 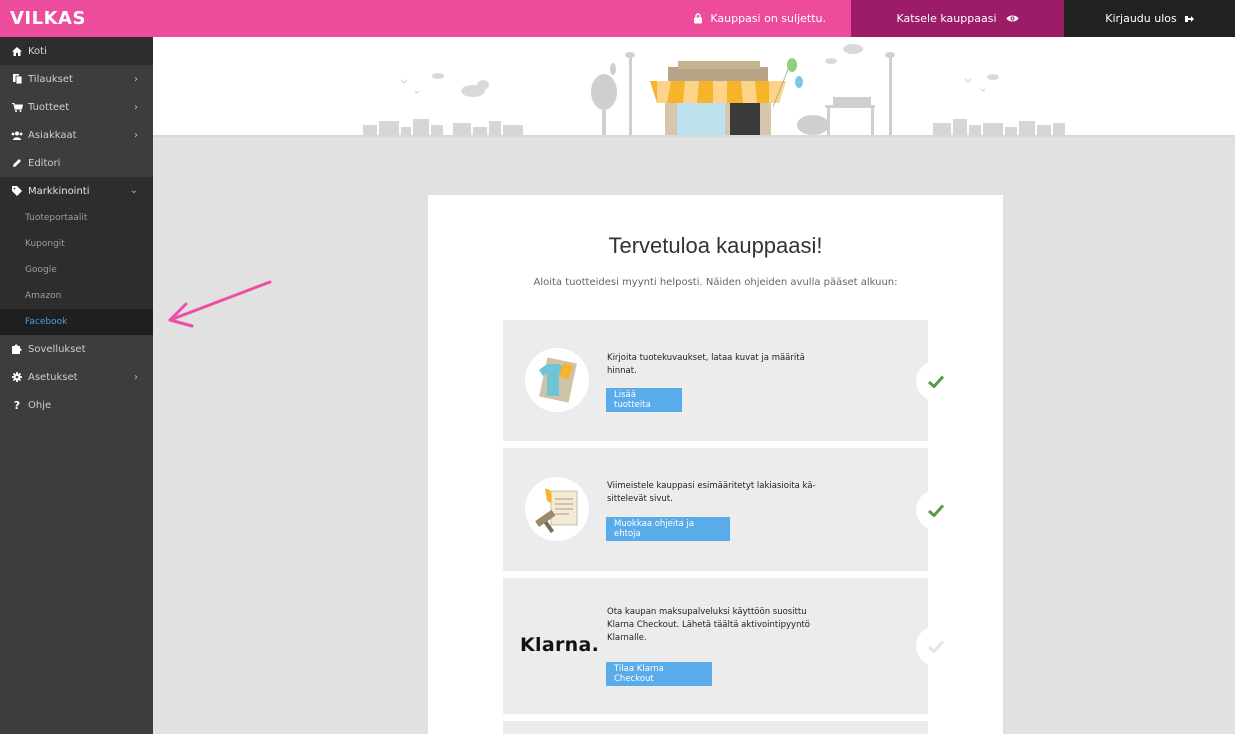 What do you see at coordinates (50, 79) in the screenshot?
I see `sidebar-item-label: Tilaukset` at bounding box center [50, 79].